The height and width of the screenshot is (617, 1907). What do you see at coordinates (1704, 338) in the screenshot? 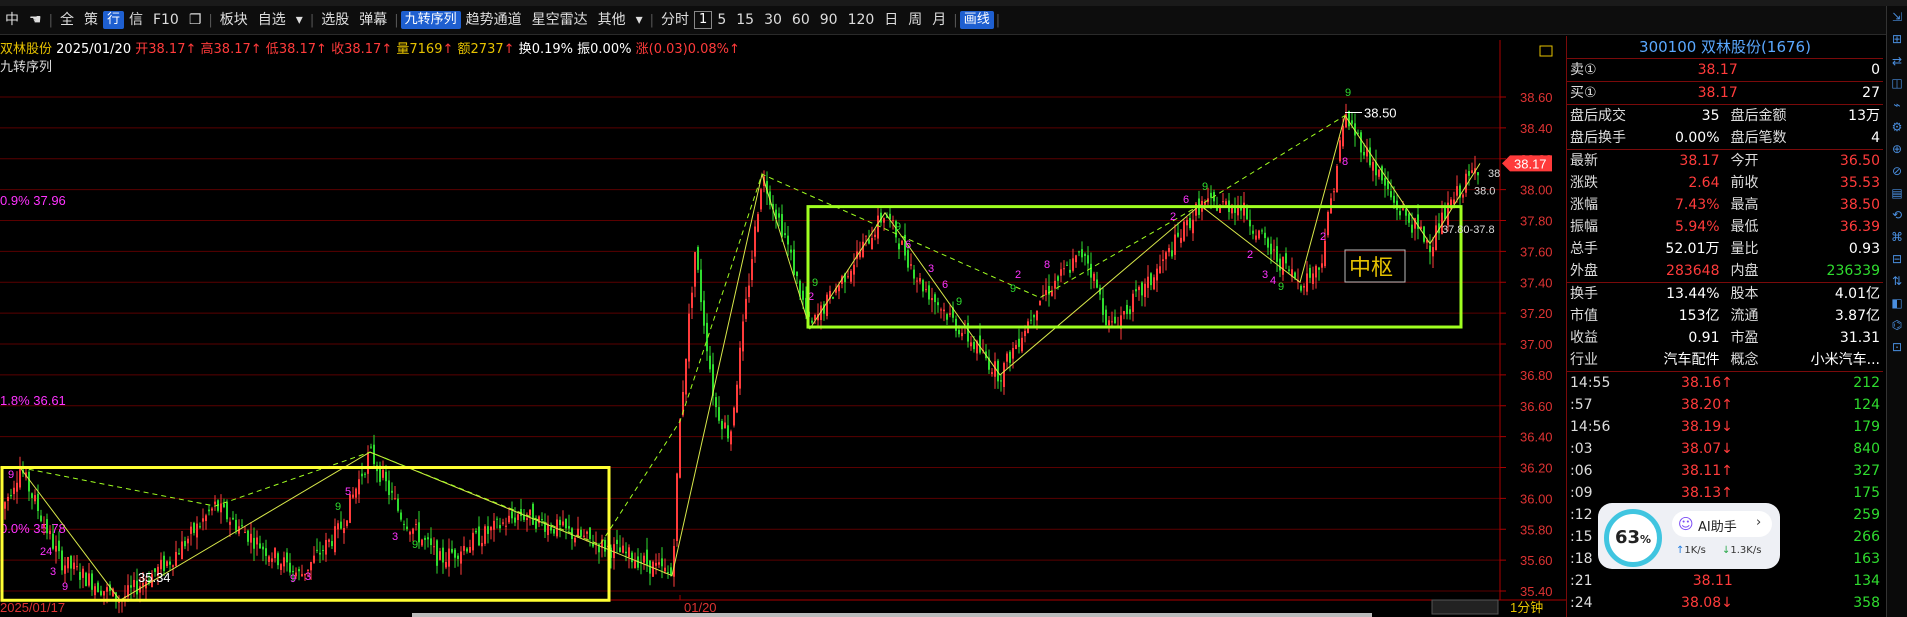
I see `stat-value: 0.91` at bounding box center [1704, 338].